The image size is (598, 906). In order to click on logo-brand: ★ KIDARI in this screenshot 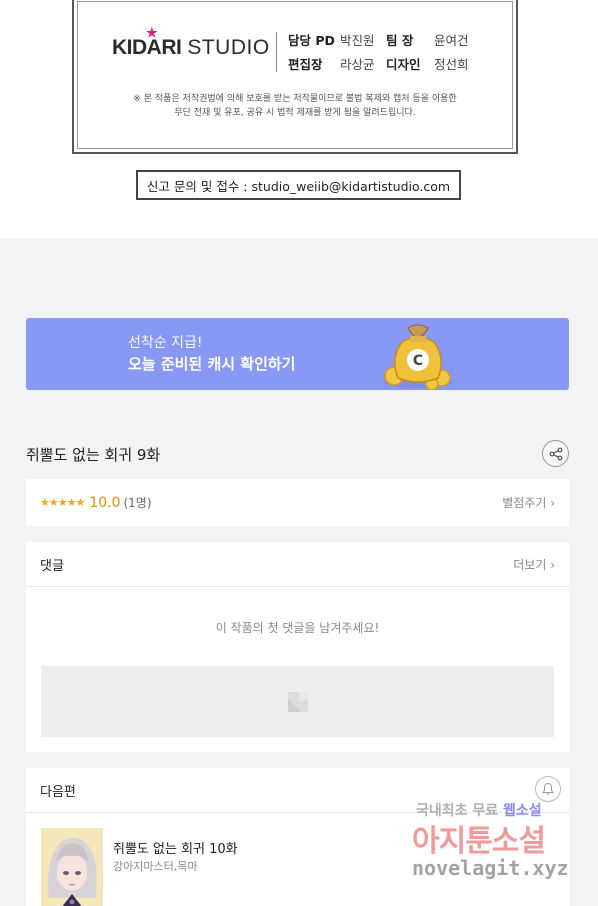, I will do `click(147, 42)`.